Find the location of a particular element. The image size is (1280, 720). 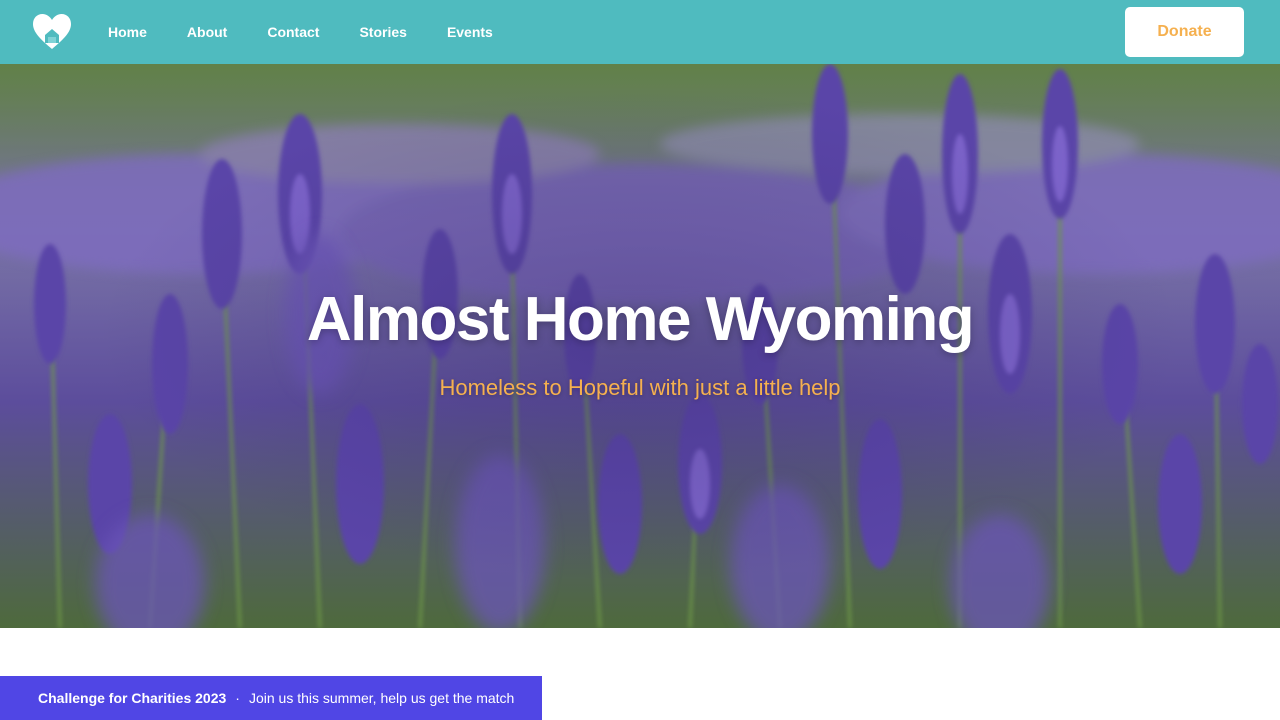

nav-link-about: About is located at coordinates (207, 32).